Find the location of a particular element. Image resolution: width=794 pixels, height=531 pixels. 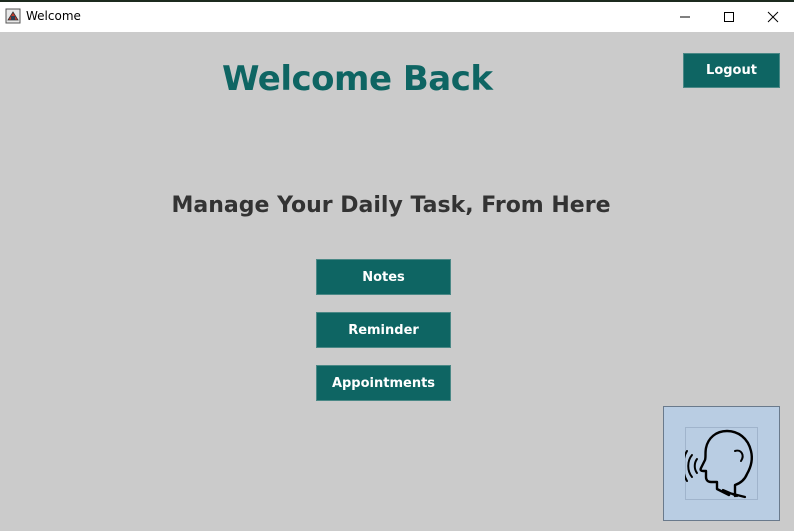

minimize-icon is located at coordinates (685, 17).